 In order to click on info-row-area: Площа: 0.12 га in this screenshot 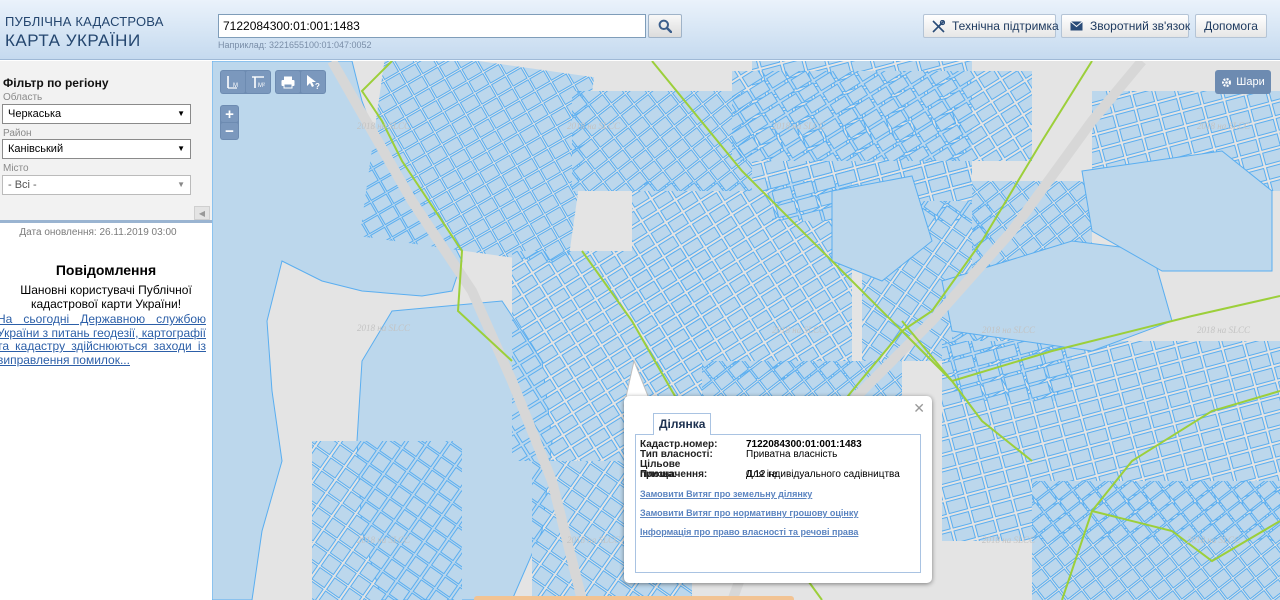, I will do `click(708, 475)`.